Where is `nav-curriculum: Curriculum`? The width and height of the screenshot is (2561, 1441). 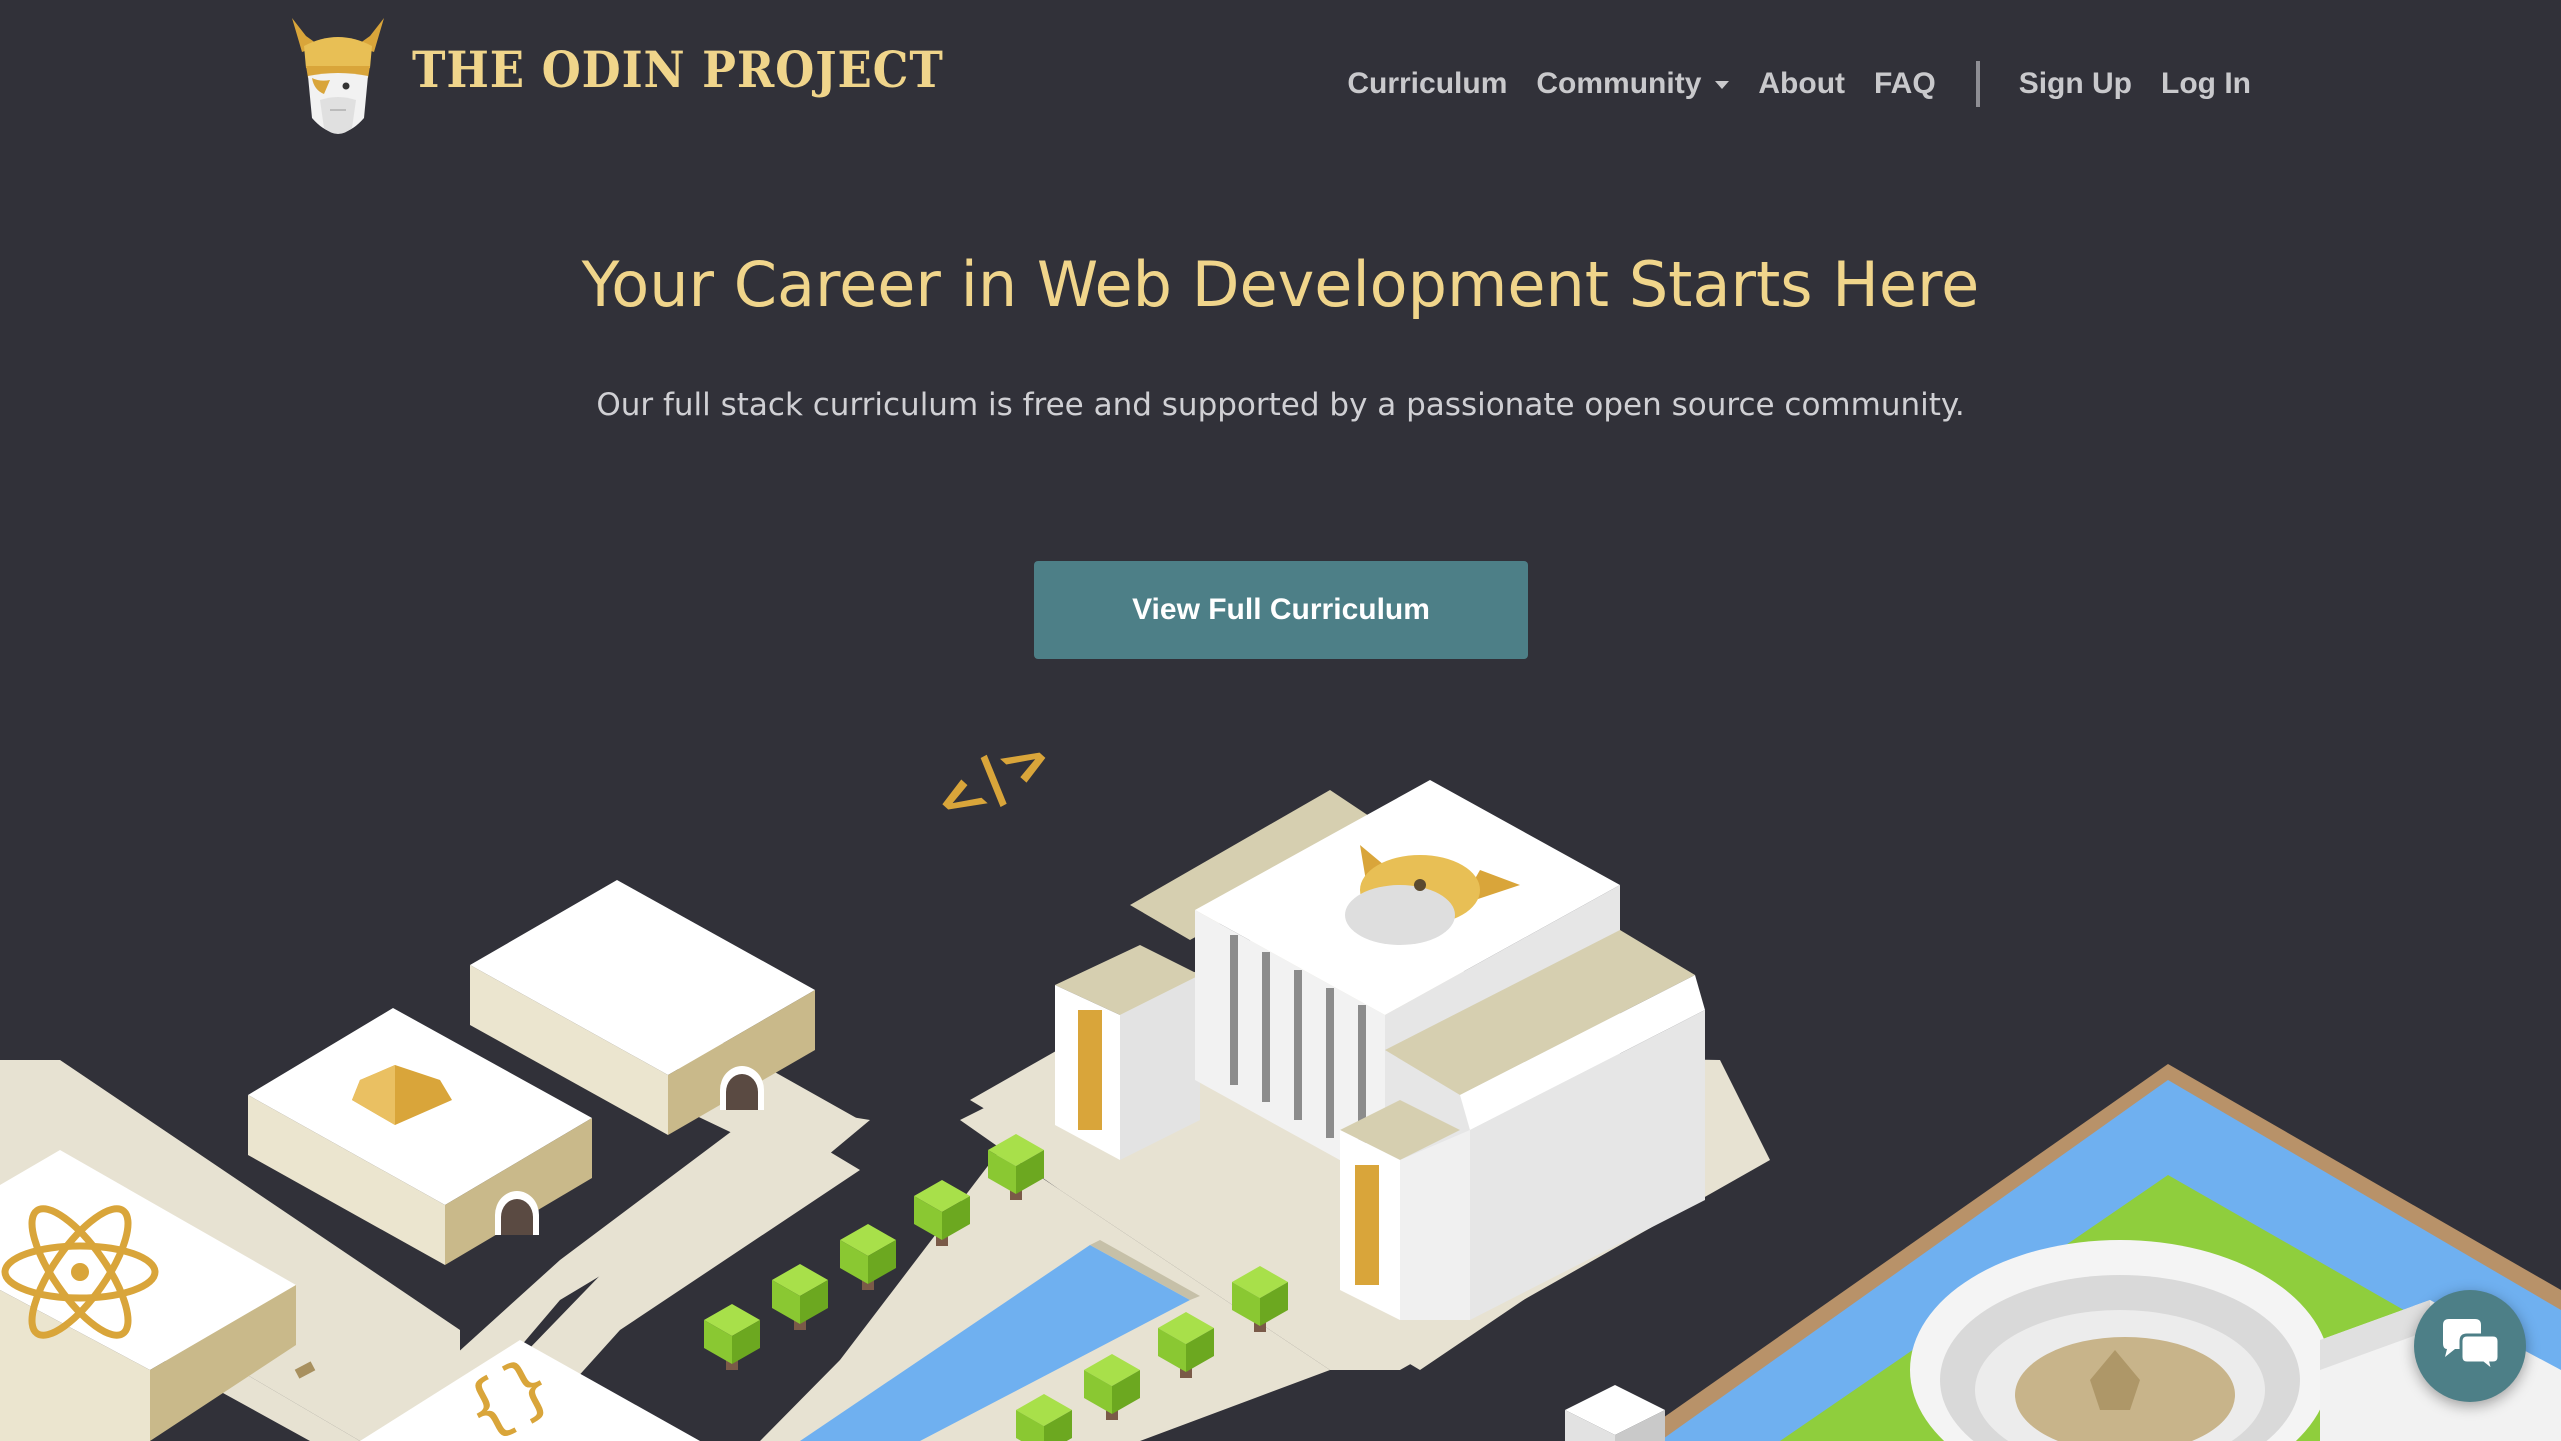
nav-curriculum: Curriculum is located at coordinates (1427, 84).